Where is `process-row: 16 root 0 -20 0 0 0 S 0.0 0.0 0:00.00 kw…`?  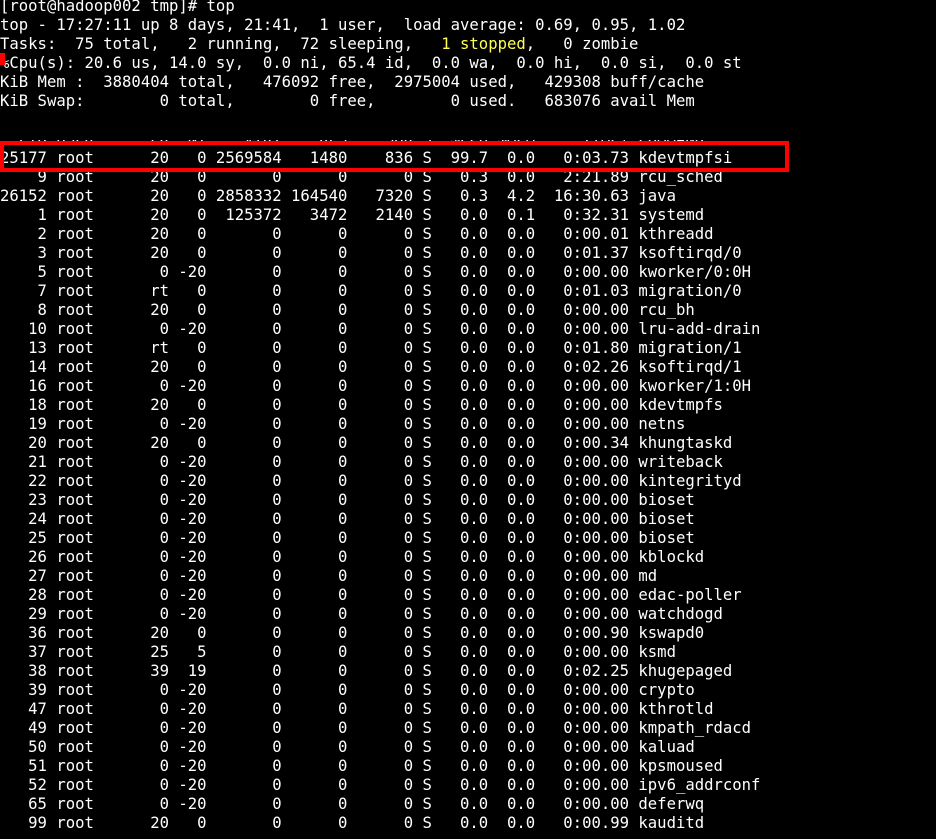 process-row: 16 root 0 -20 0 0 0 S 0.0 0.0 0:00.00 kw… is located at coordinates (376, 386).